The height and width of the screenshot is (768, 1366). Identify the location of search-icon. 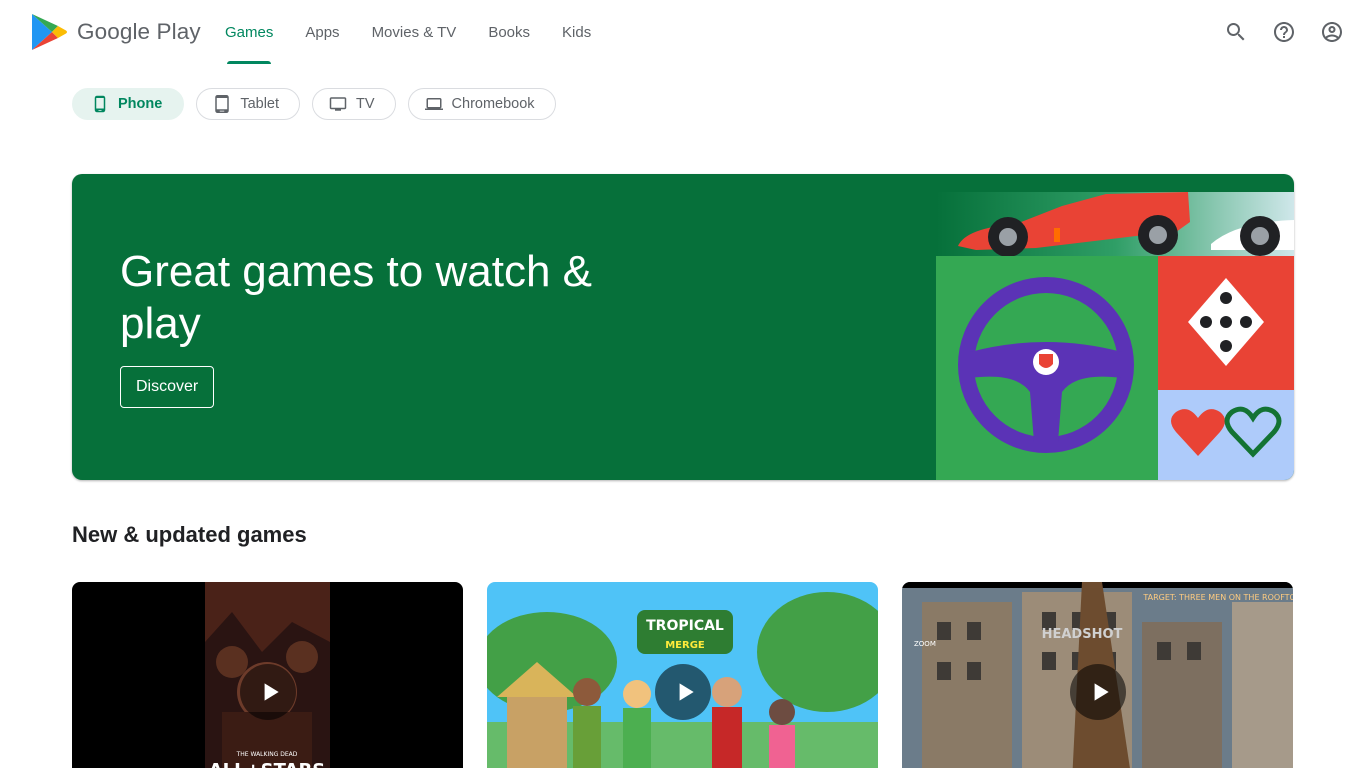
(1236, 32).